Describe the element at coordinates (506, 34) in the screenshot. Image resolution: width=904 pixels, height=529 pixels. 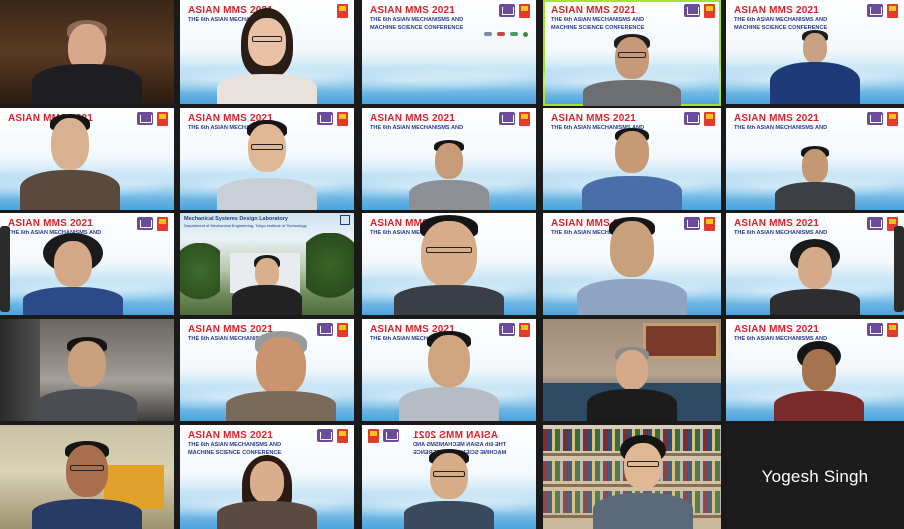
I see `sponsor-logos` at that location.